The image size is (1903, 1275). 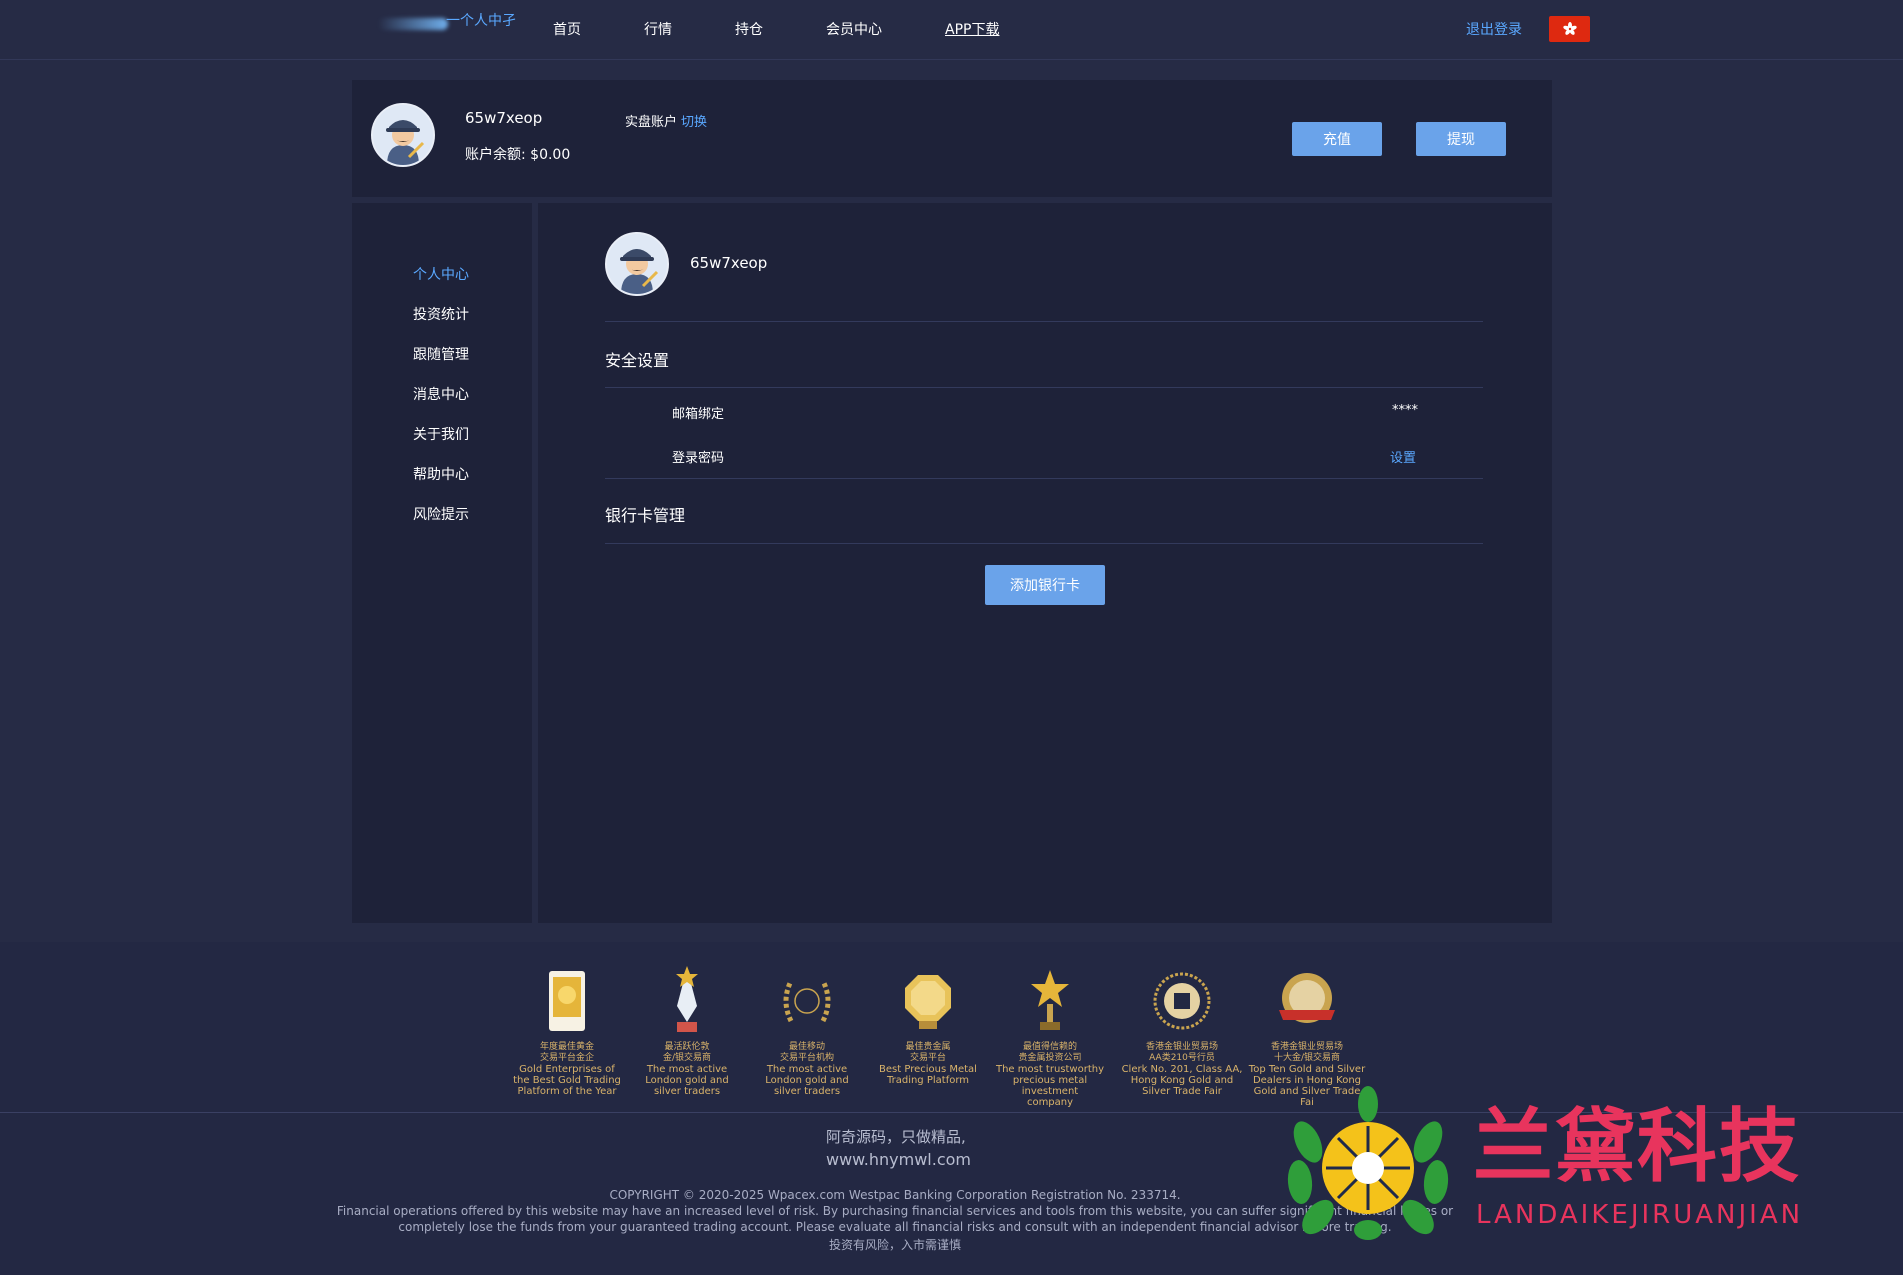 I want to click on sidebar-item-investment-stats: 投资统计, so click(x=441, y=314).